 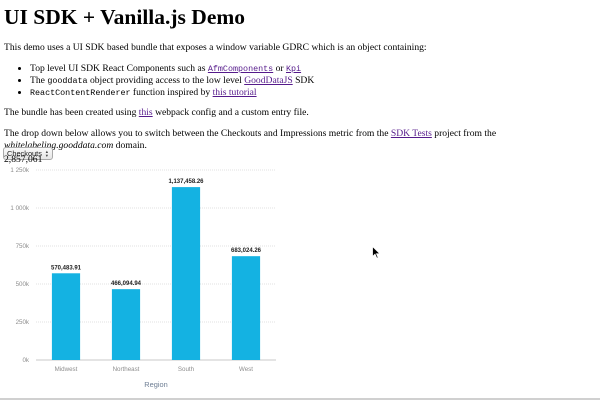 I want to click on y-tick-label: 1 250k, so click(x=19, y=170).